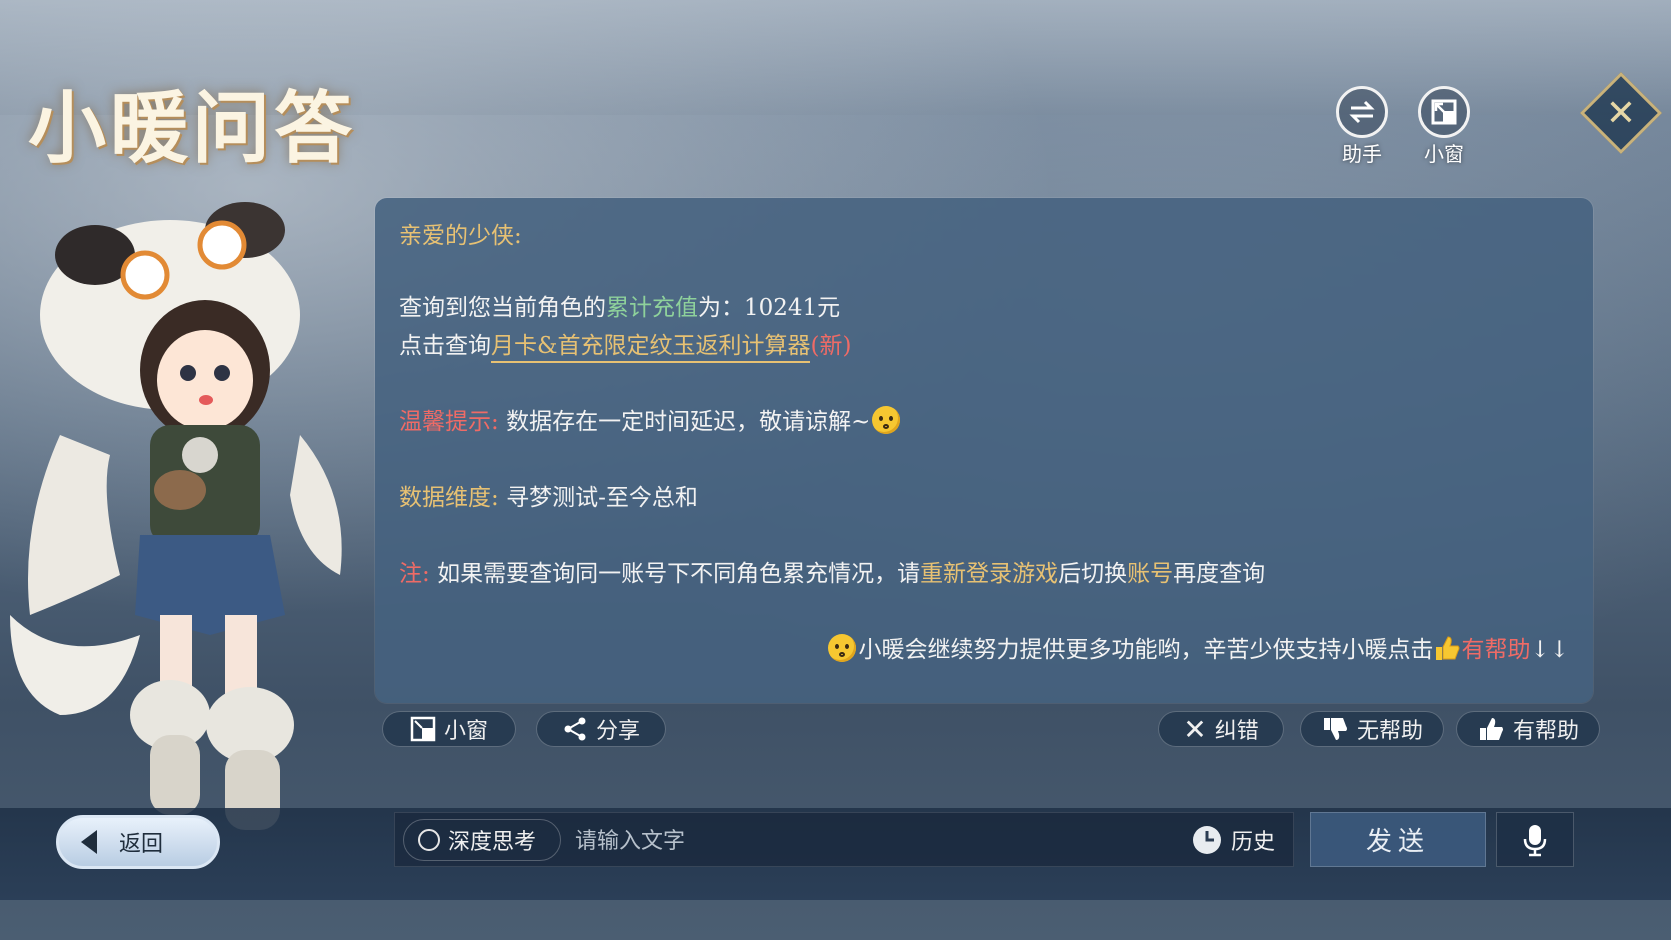 This screenshot has height=940, width=1671. What do you see at coordinates (492, 842) in the screenshot?
I see `deep-think-label: 深度思考` at bounding box center [492, 842].